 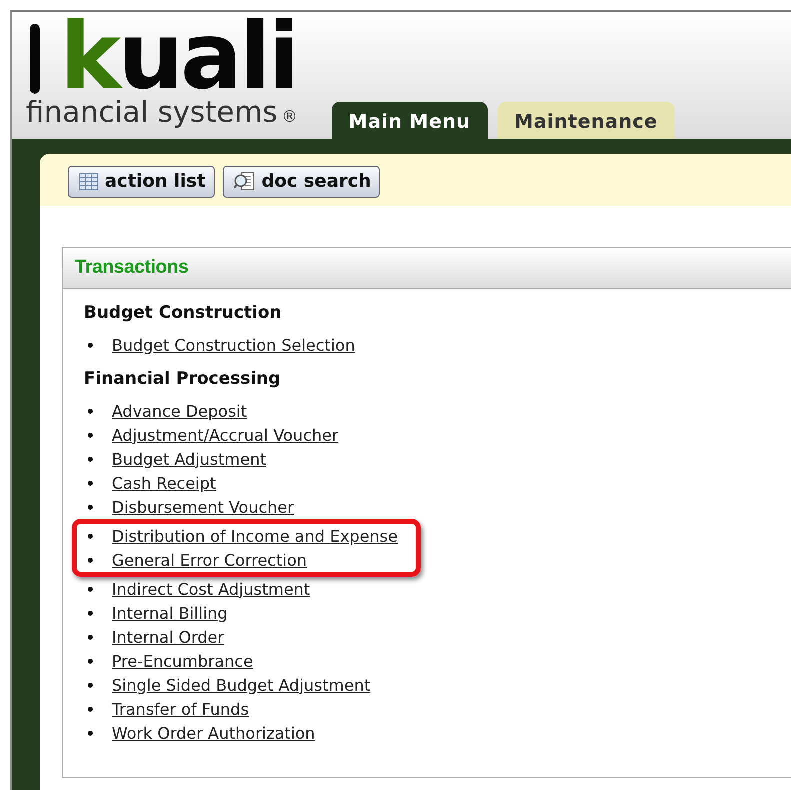 What do you see at coordinates (181, 709) in the screenshot?
I see `transaction-link: Transfer of Funds` at bounding box center [181, 709].